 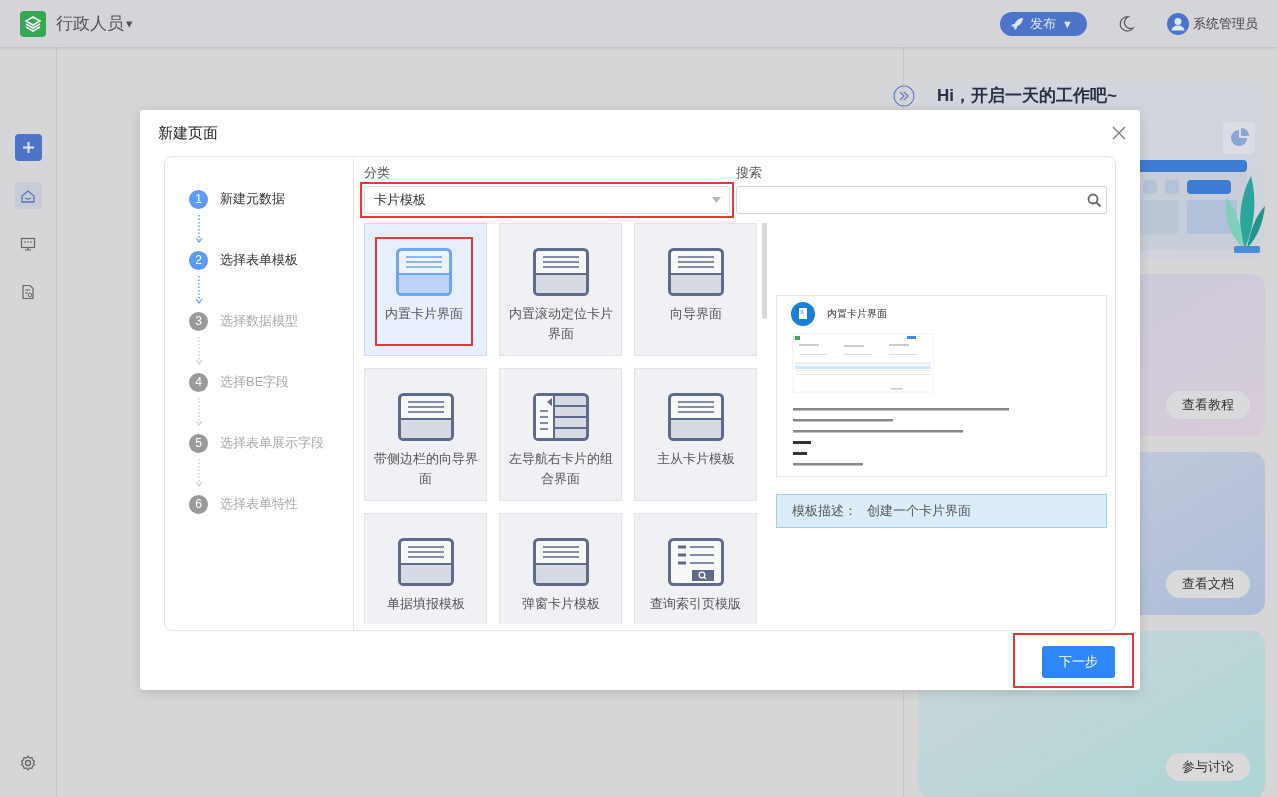 I want to click on add-button, so click(x=28, y=147).